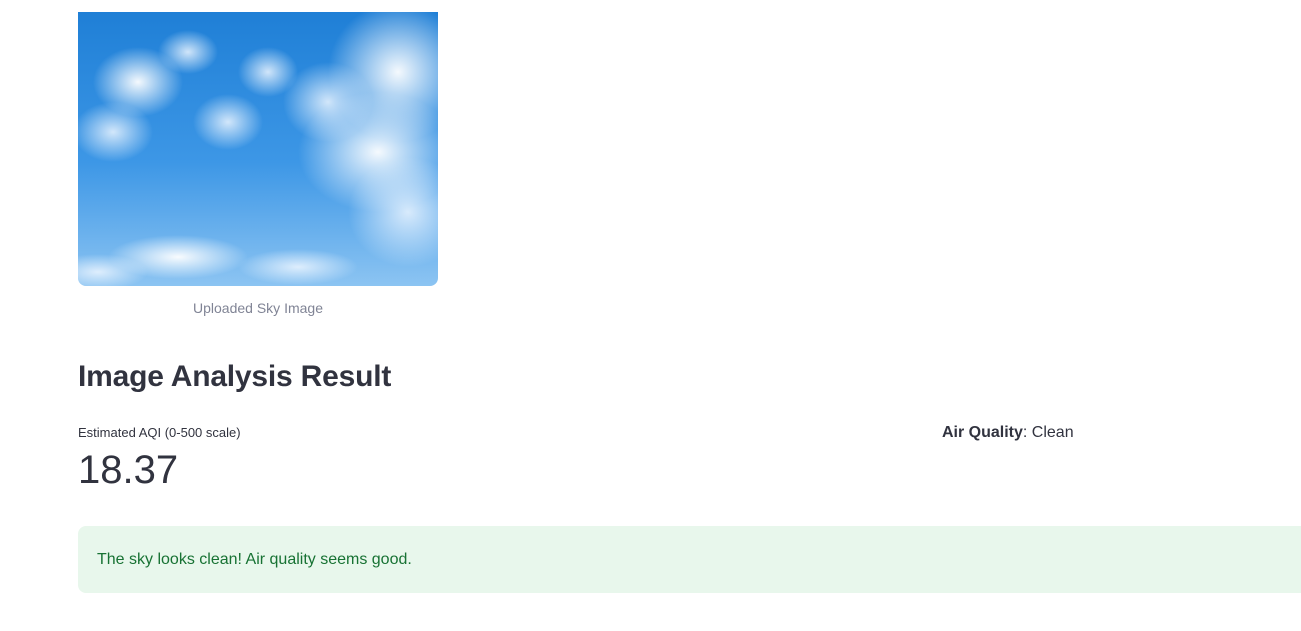  What do you see at coordinates (128, 470) in the screenshot?
I see `metric-value: 18.37` at bounding box center [128, 470].